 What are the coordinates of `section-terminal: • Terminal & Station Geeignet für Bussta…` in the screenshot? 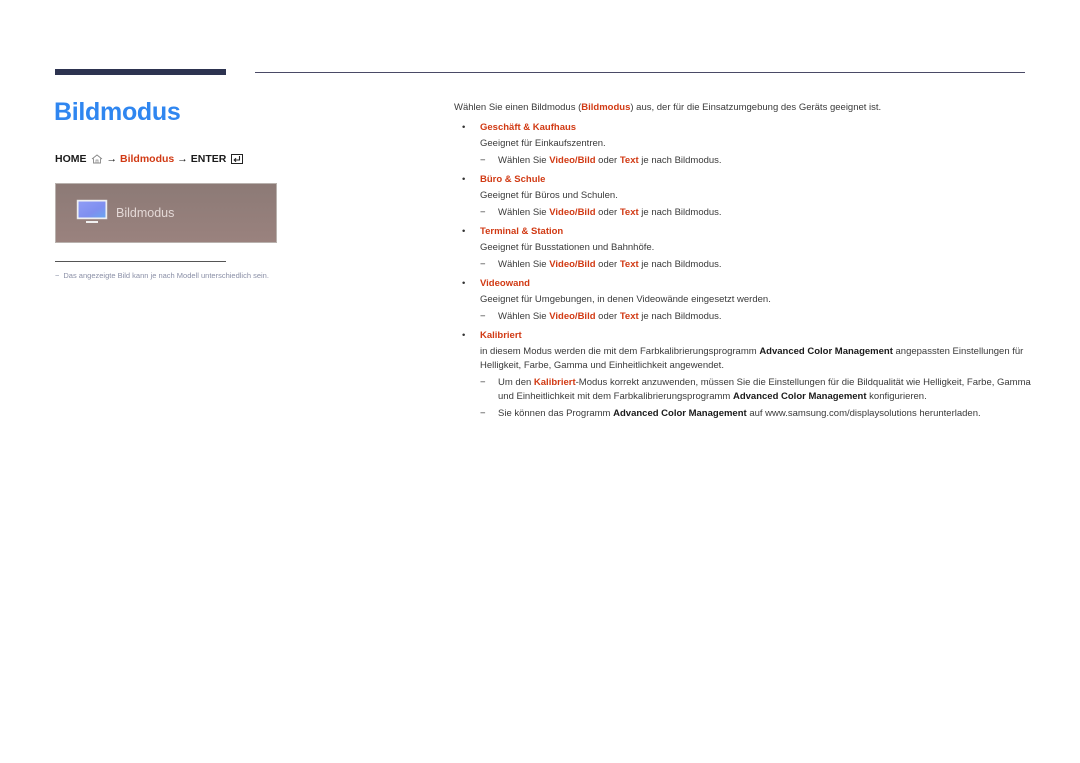 It's located at (744, 248).